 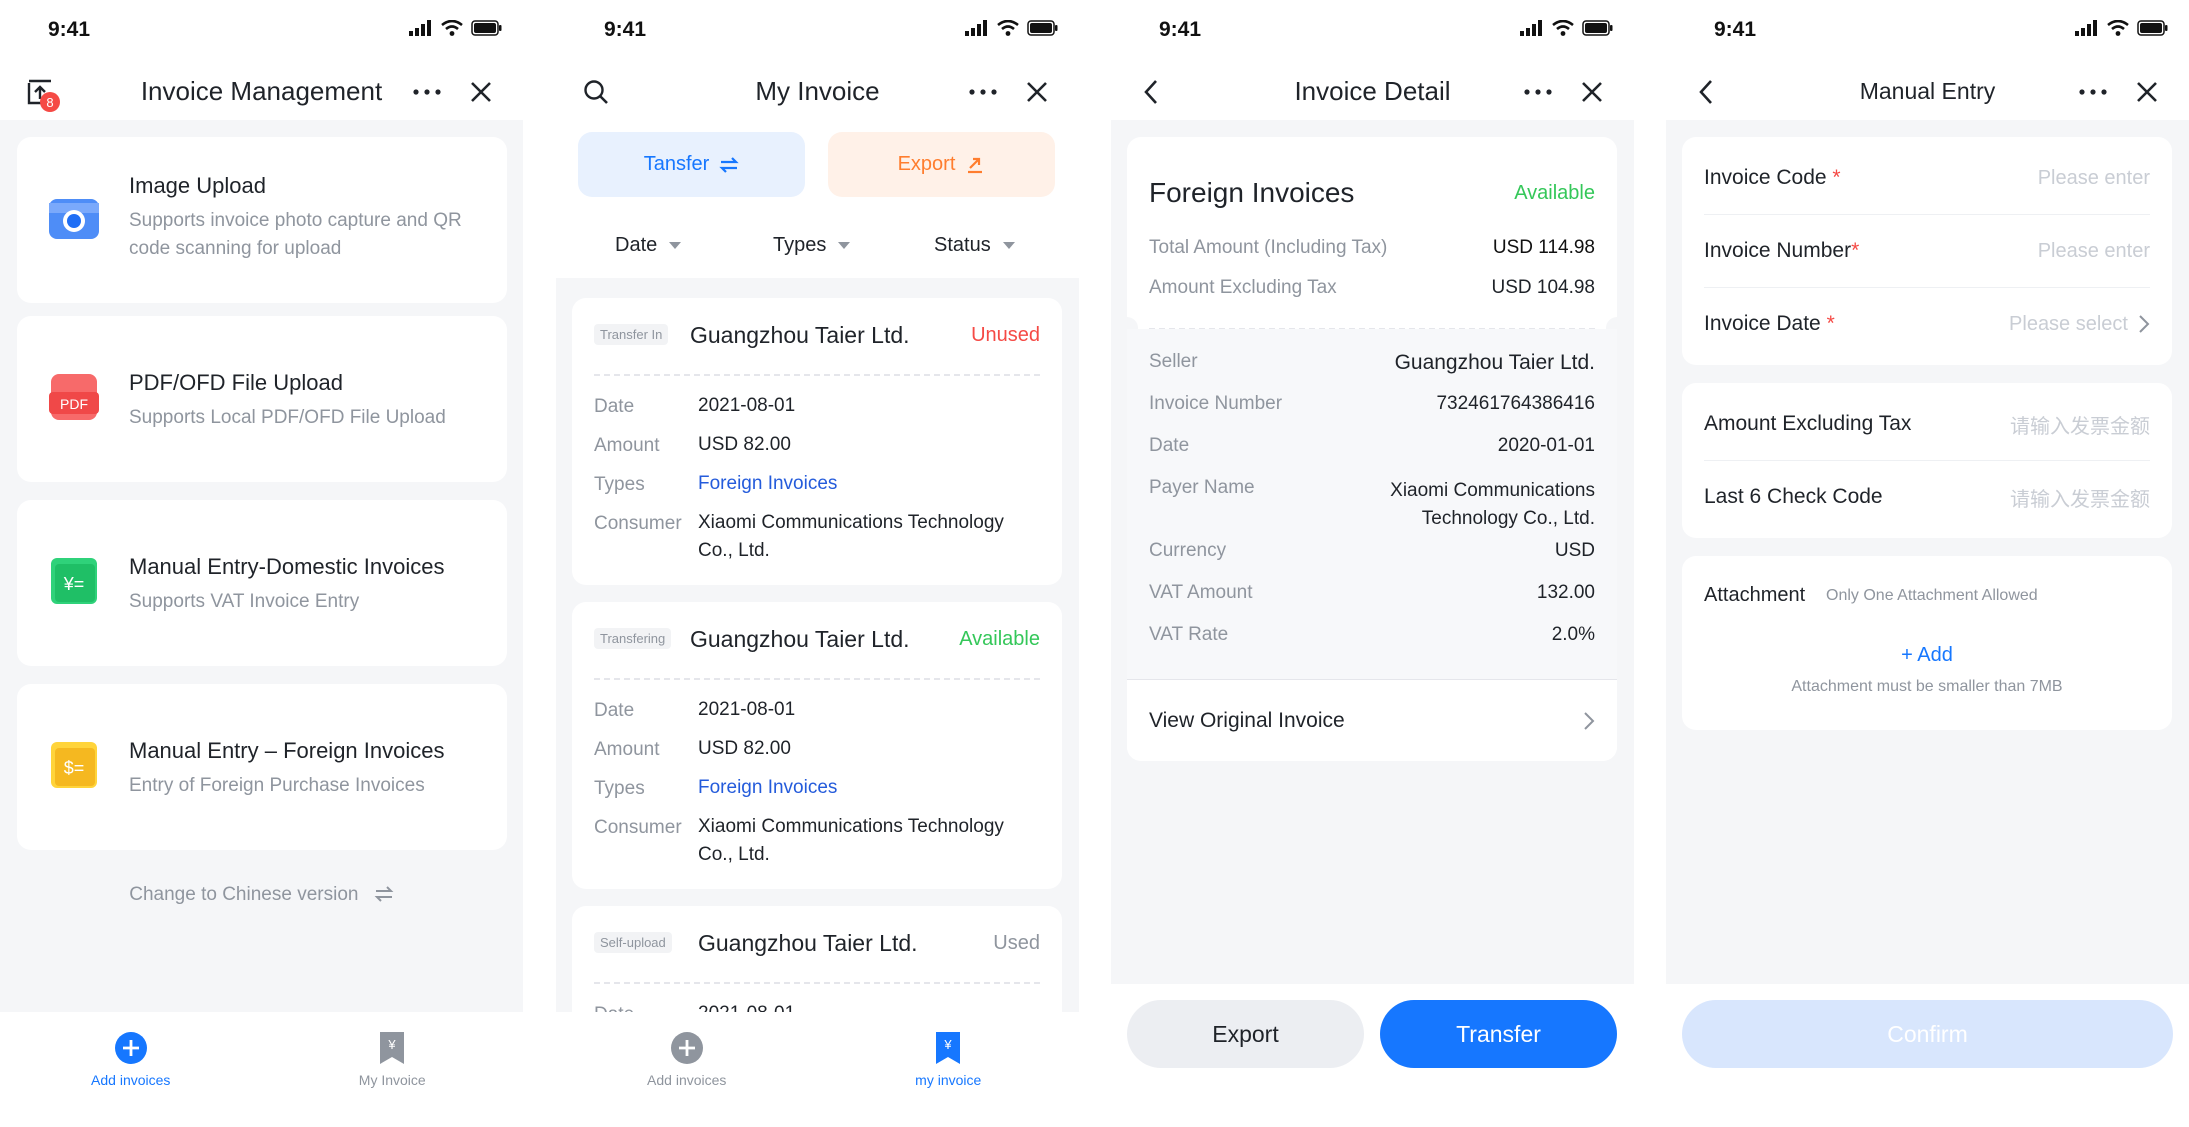 I want to click on view-original-row: View Original Invoice, so click(x=1372, y=720).